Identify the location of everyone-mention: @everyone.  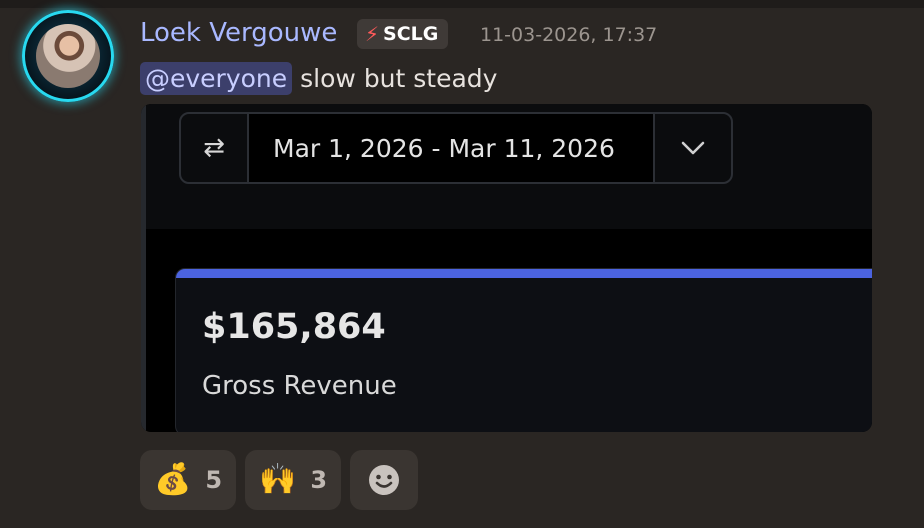
(216, 78).